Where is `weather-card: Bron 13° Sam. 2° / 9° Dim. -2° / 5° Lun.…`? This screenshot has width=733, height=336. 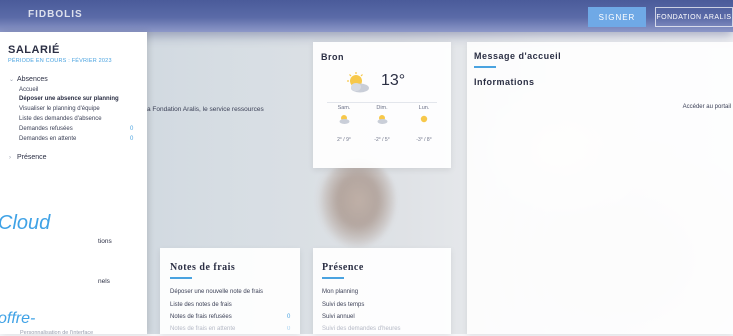
weather-card: Bron 13° Sam. 2° / 9° Dim. -2° / 5° Lun.… is located at coordinates (382, 105).